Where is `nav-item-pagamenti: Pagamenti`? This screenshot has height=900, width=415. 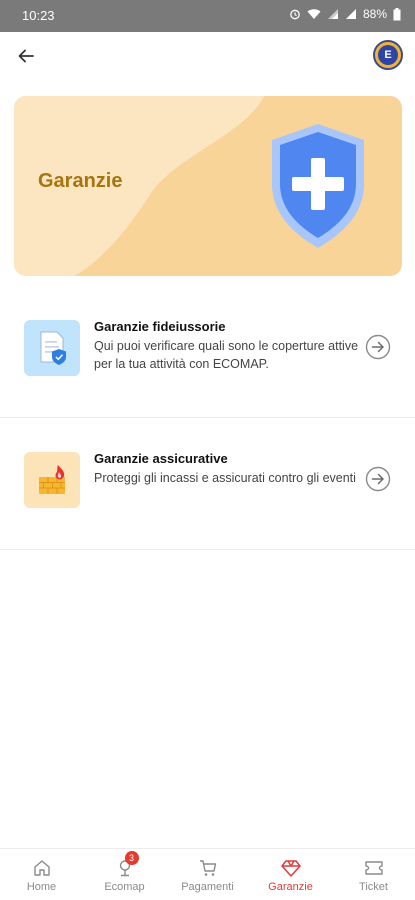
nav-item-pagamenti: Pagamenti is located at coordinates (207, 874).